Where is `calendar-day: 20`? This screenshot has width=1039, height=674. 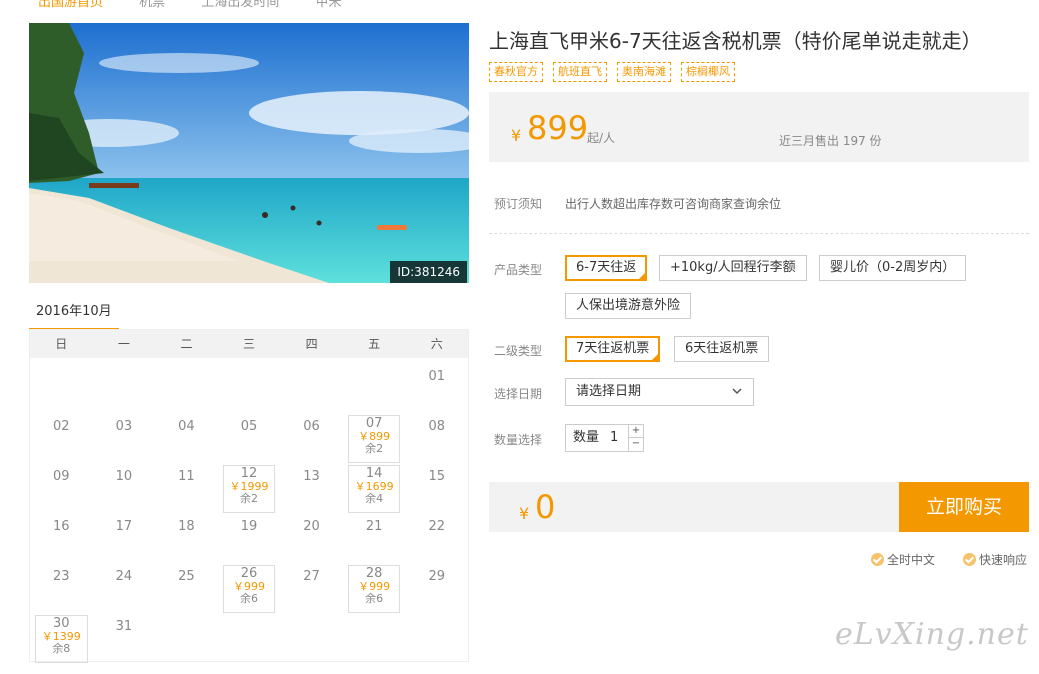
calendar-day: 20 is located at coordinates (311, 537).